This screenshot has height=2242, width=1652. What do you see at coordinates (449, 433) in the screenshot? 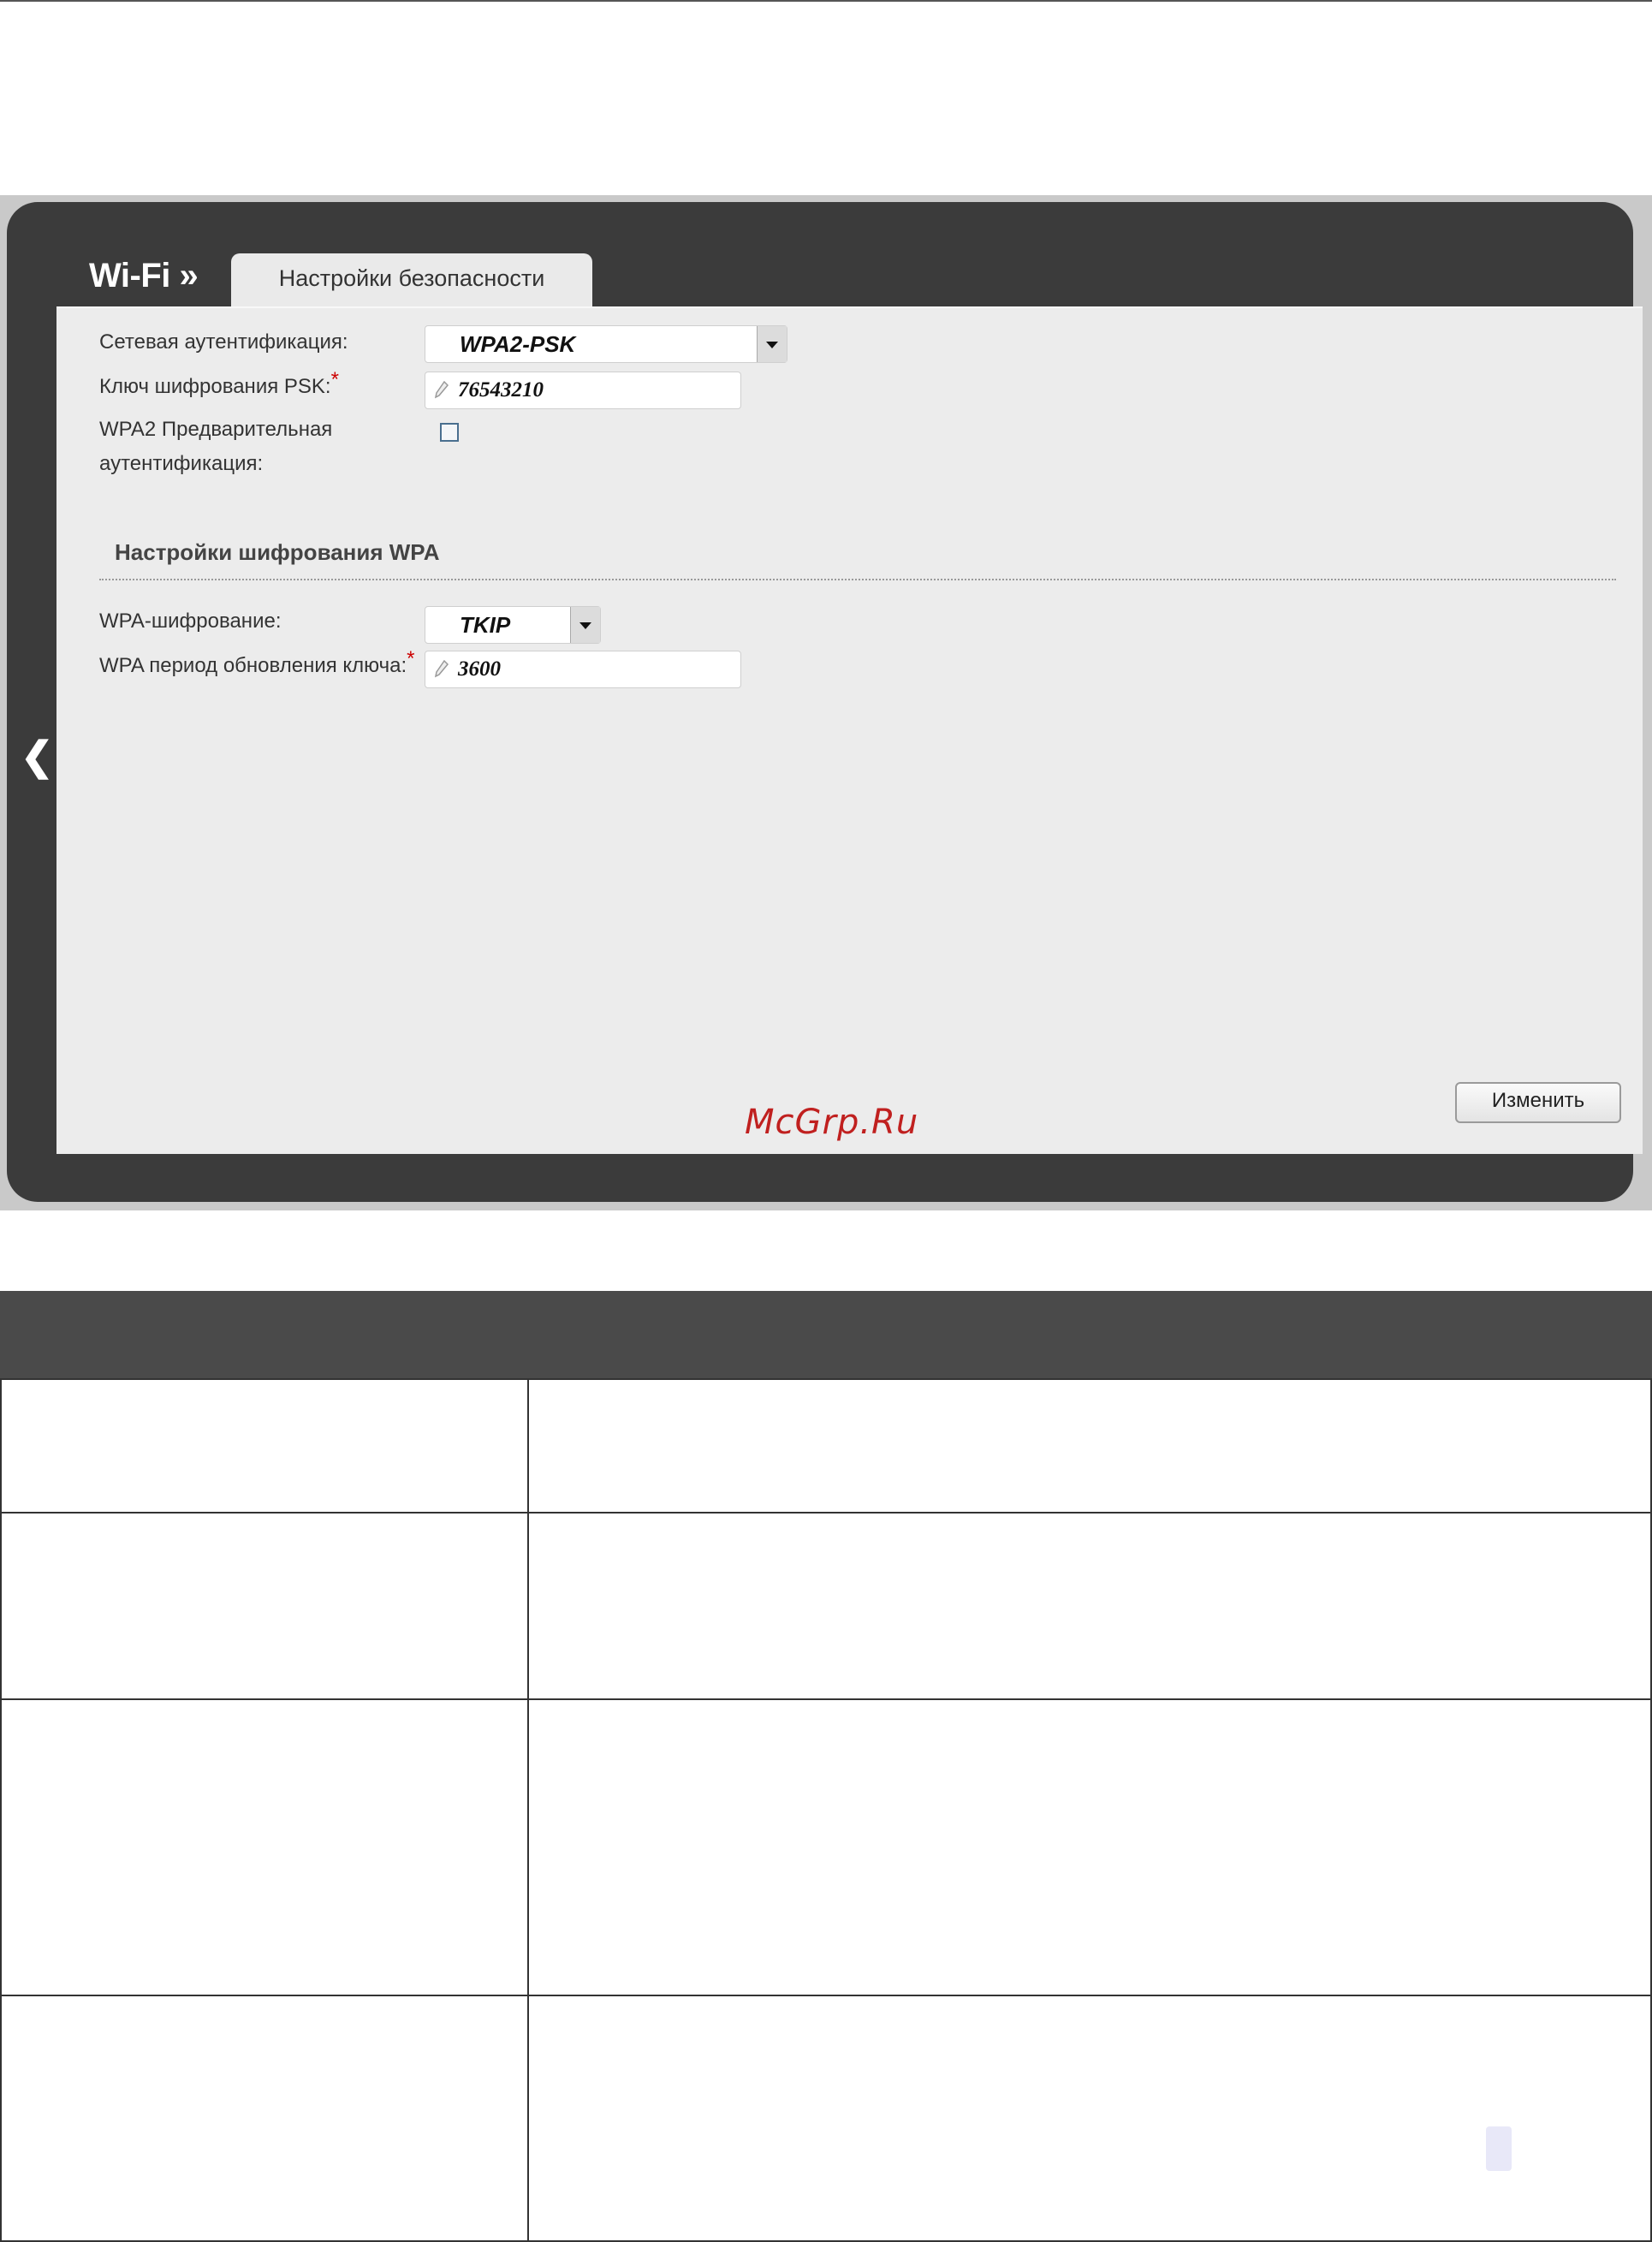
I see `preauth-checkbox` at bounding box center [449, 433].